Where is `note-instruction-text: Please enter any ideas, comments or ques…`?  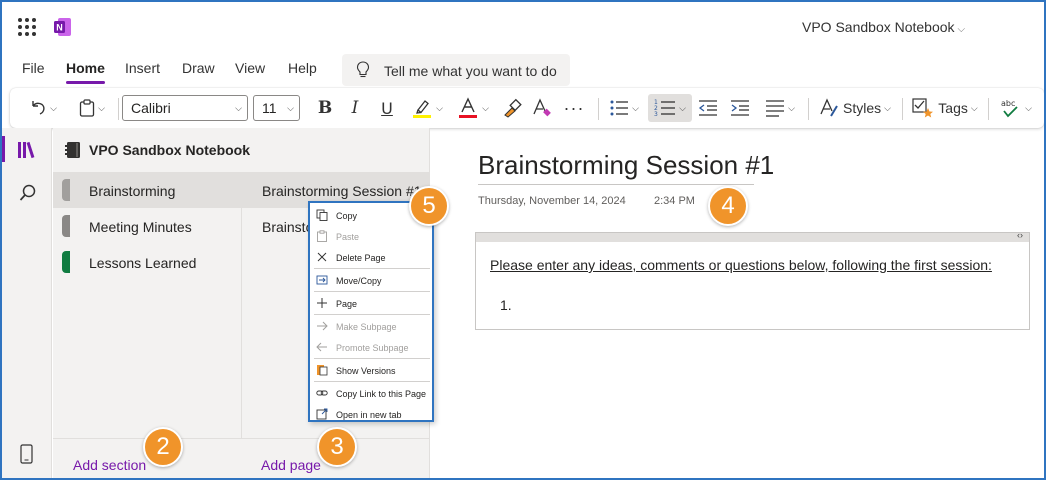
note-instruction-text: Please enter any ideas, comments or ques… is located at coordinates (741, 265).